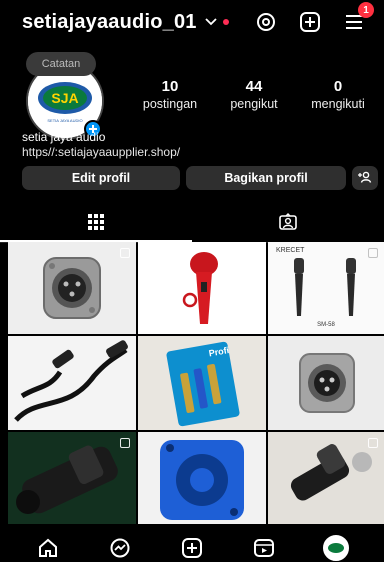 Image resolution: width=384 pixels, height=562 pixels. What do you see at coordinates (61, 64) in the screenshot?
I see `note-bubble: Catatan` at bounding box center [61, 64].